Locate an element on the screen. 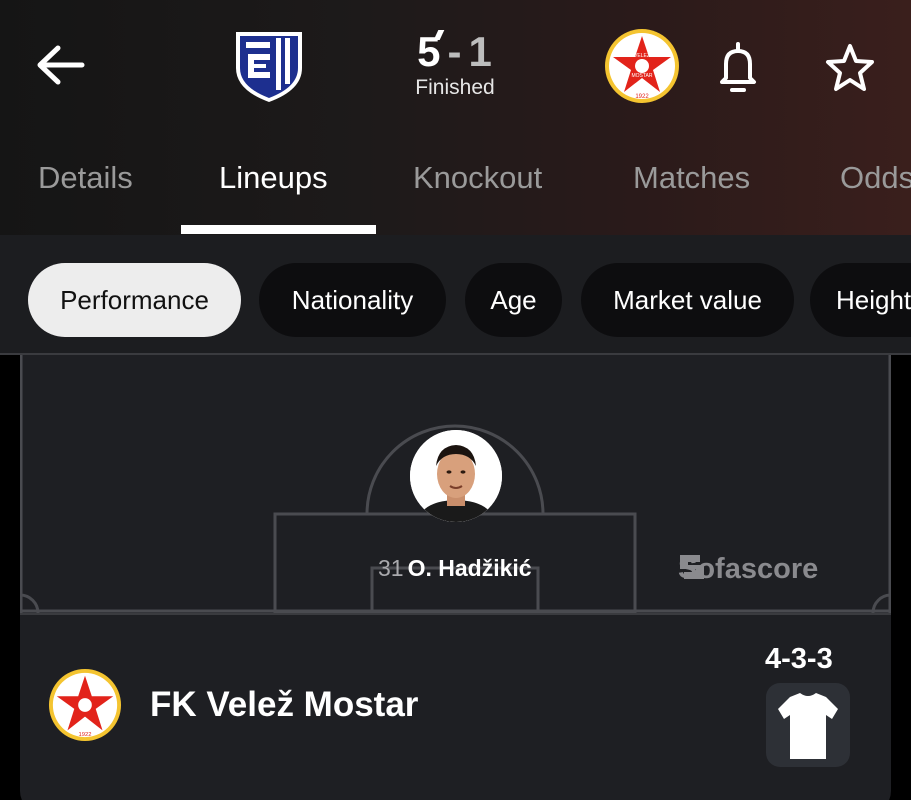  team-kit-button is located at coordinates (808, 725).